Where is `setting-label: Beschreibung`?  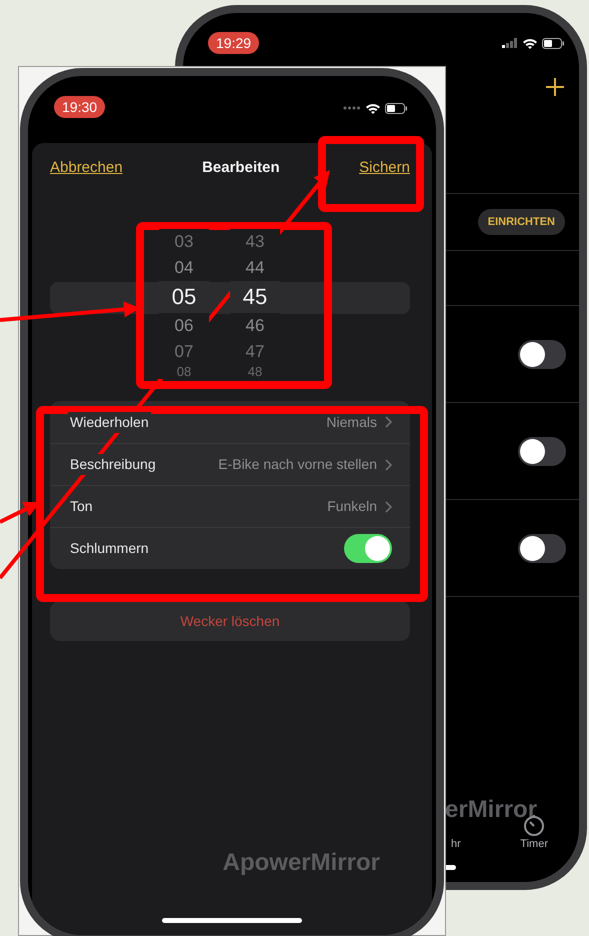 setting-label: Beschreibung is located at coordinates (113, 464).